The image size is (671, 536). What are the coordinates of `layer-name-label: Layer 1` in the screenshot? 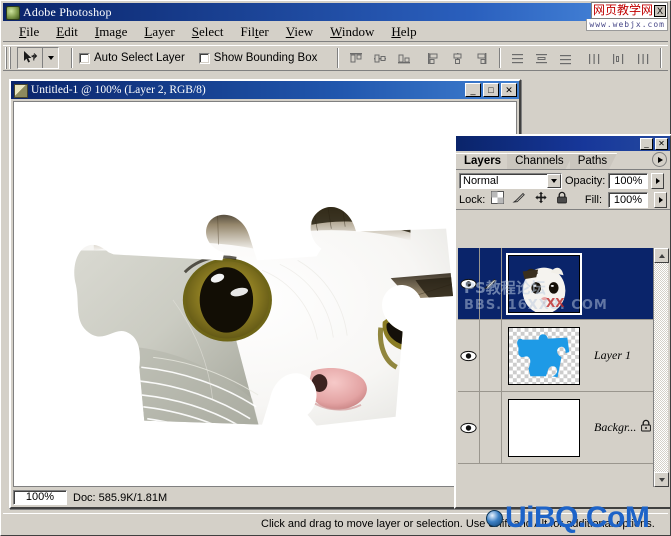 It's located at (612, 355).